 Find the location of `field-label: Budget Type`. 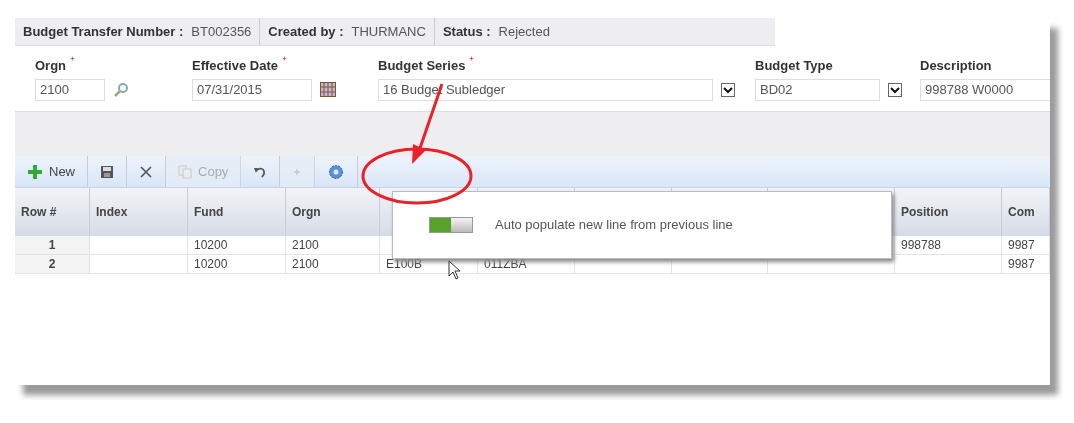

field-label: Budget Type is located at coordinates (794, 66).